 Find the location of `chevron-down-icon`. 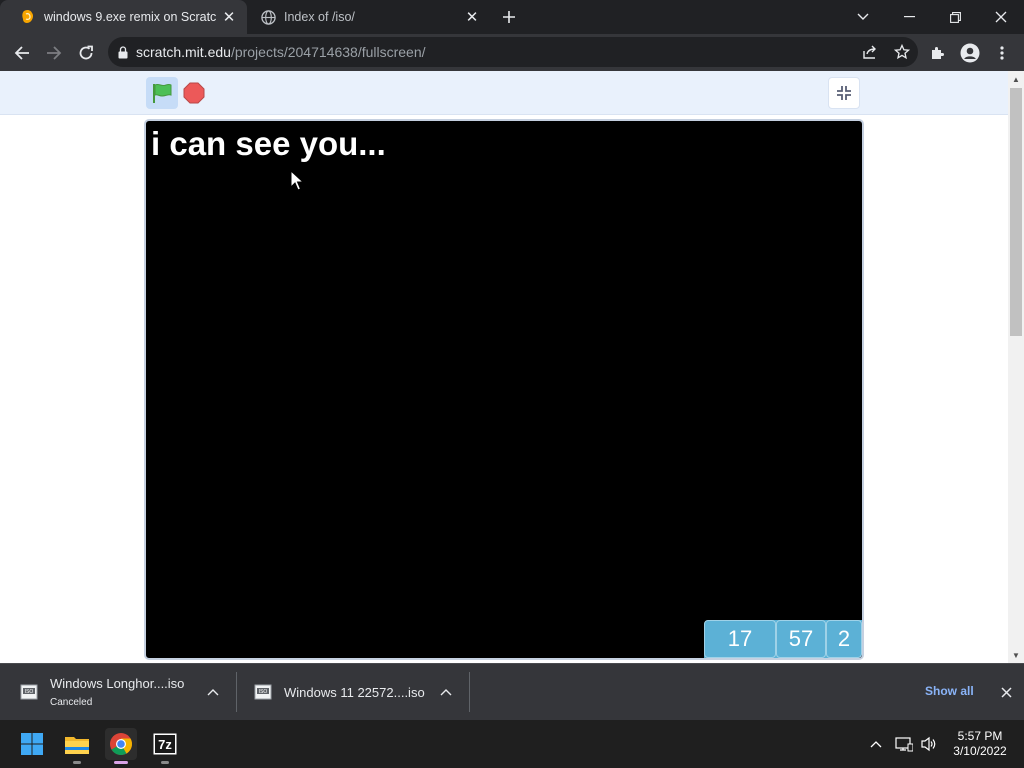

chevron-down-icon is located at coordinates (863, 16).